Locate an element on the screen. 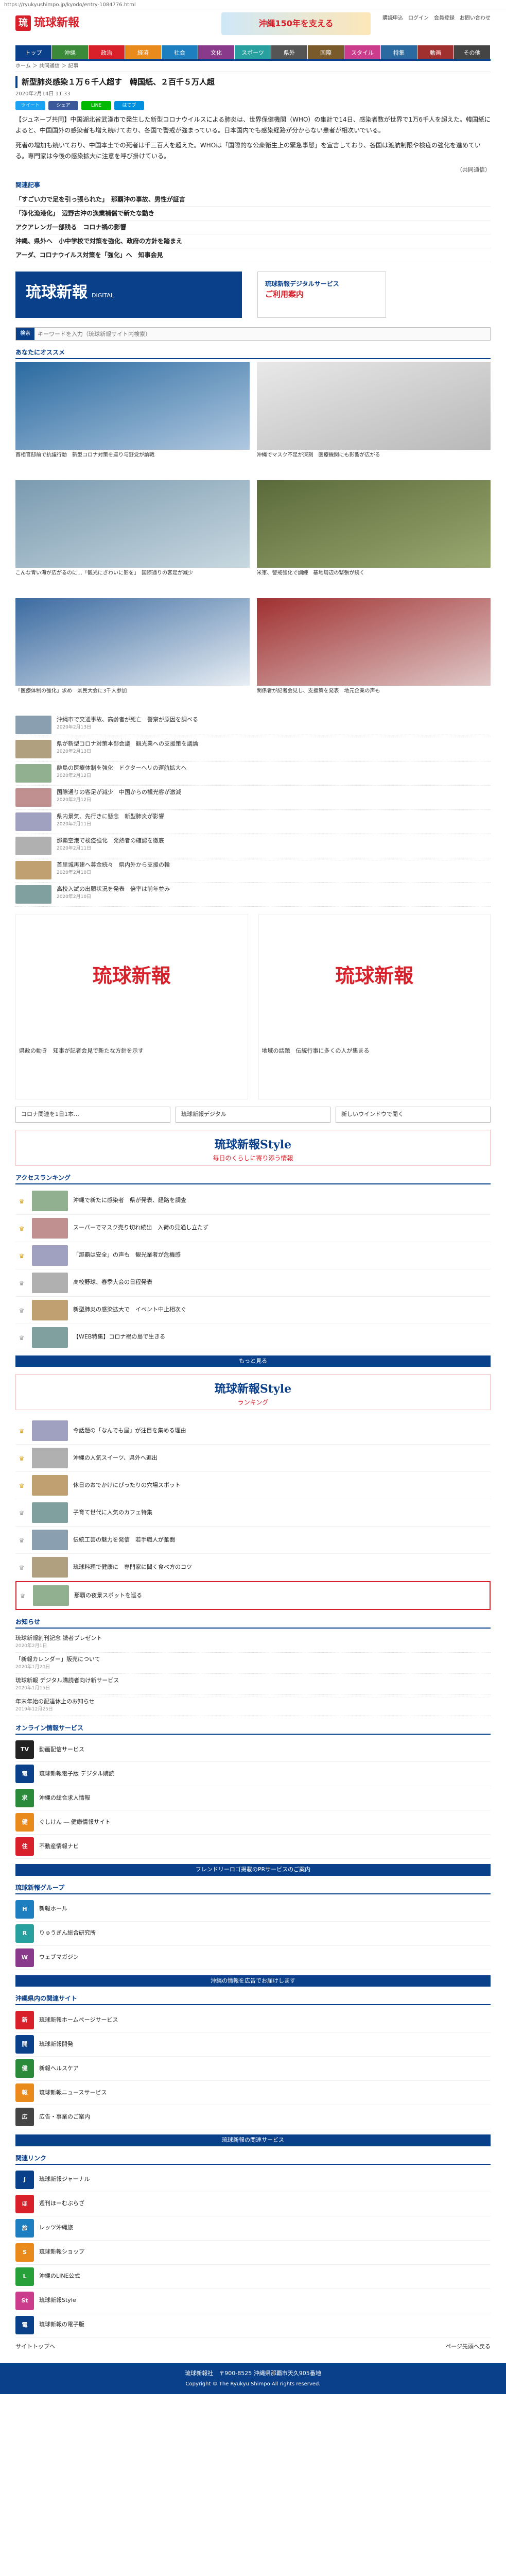 The height and width of the screenshot is (2576, 506). recommend-text-item: 首里城再建へ募金続々 県内外から支援の輪 2020年2月10日 is located at coordinates (253, 870).